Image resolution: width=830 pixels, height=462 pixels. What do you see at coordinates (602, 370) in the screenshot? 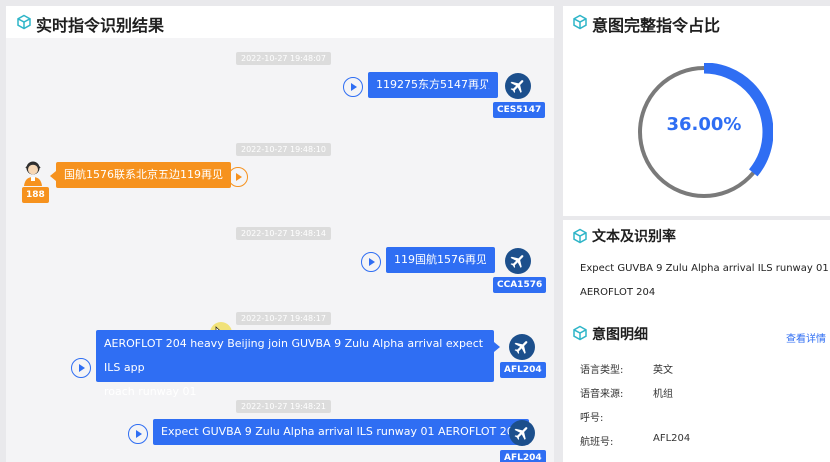
I see `detail-label: 语言类型:` at bounding box center [602, 370].